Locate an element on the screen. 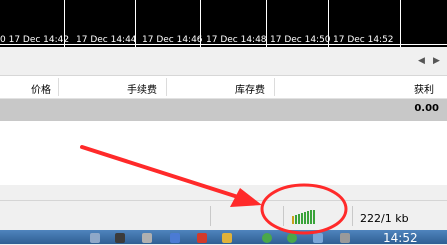 Image resolution: width=447 pixels, height=245 pixels. annotation-circle is located at coordinates (304, 209).